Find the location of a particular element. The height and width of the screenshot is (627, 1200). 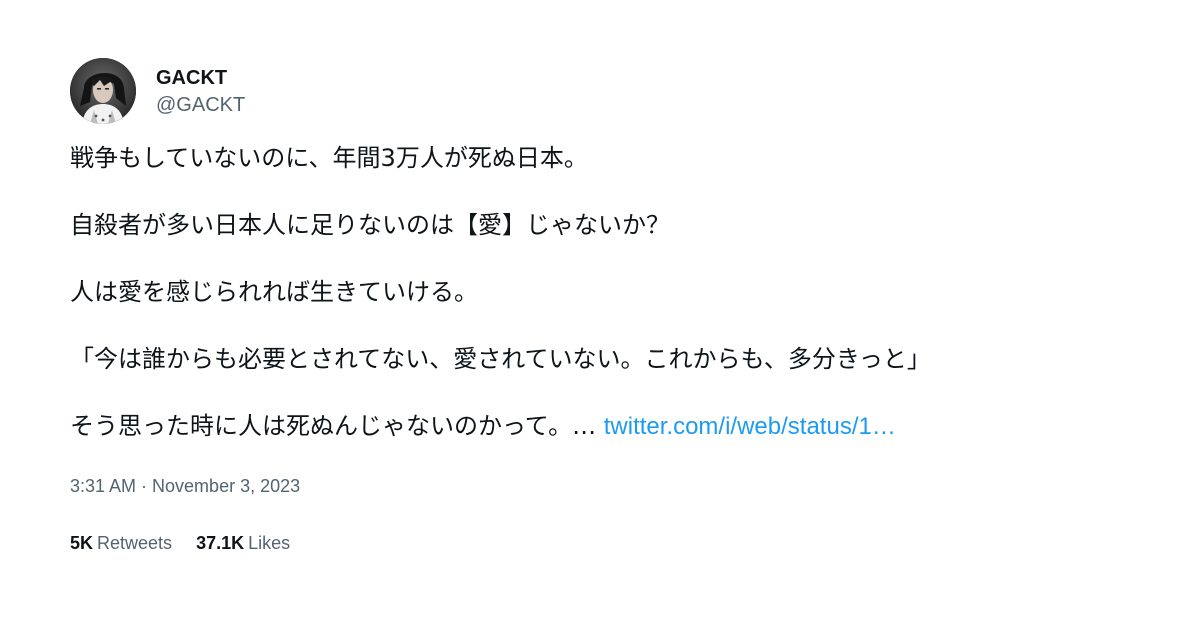

tweet-timestamp: 3:31 AM · November 3, 2023 is located at coordinates (600, 486).